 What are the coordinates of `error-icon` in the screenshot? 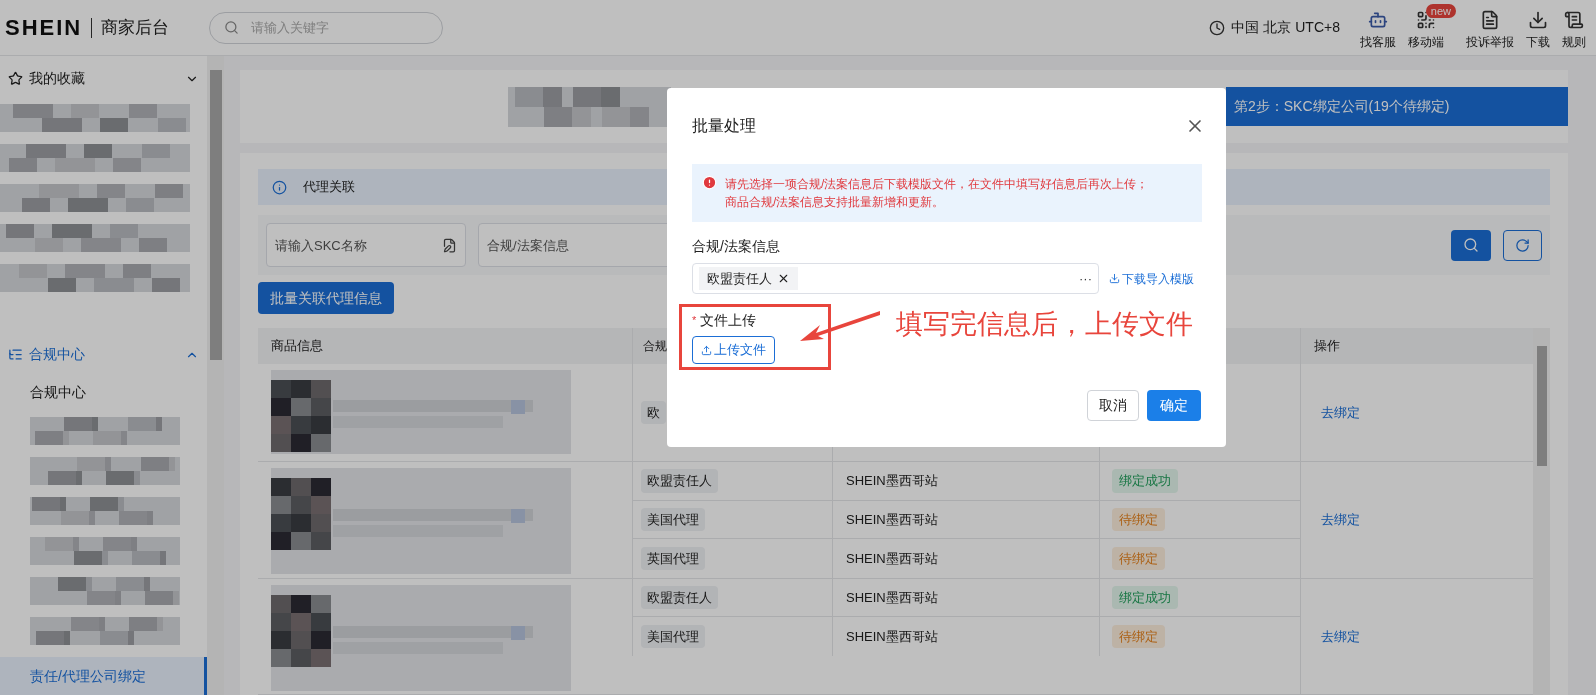 It's located at (709, 182).